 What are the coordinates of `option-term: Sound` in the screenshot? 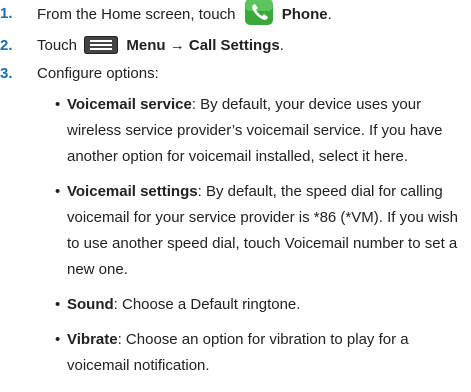 It's located at (90, 304).